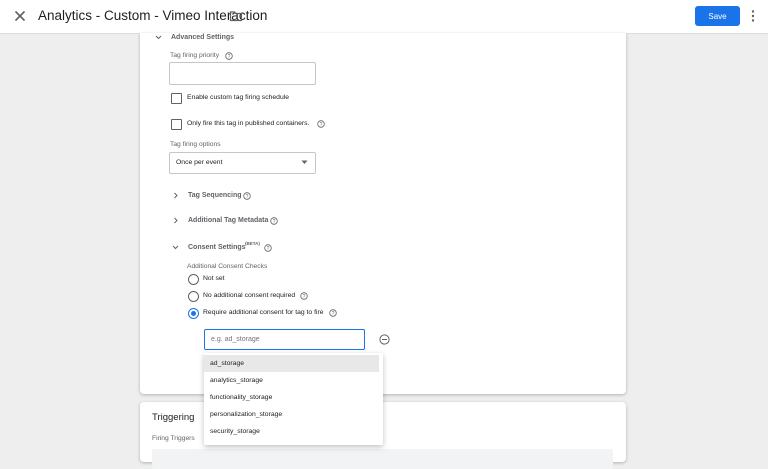 This screenshot has width=768, height=469. I want to click on radio-label: No additional consent required, so click(249, 295).